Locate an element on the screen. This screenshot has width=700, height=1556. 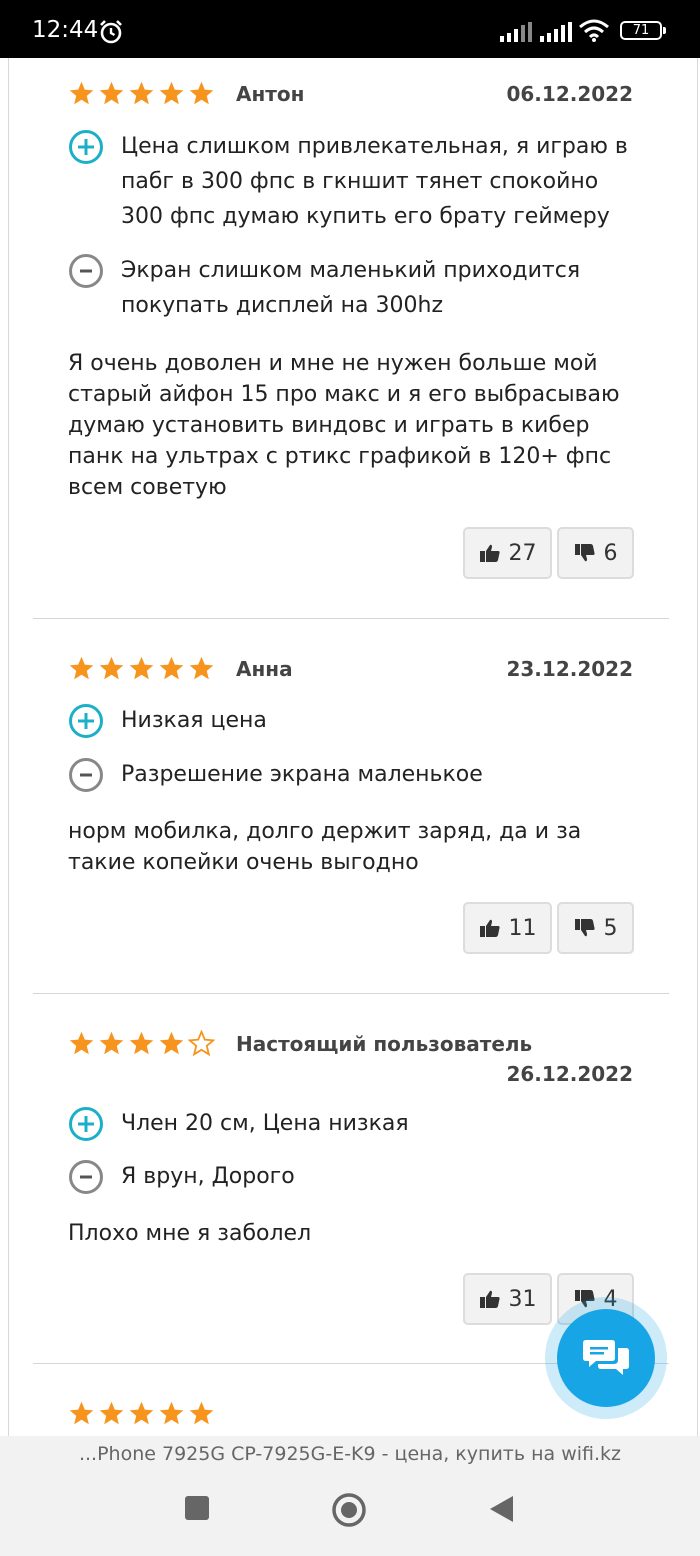
review-date: 06.12.2022 is located at coordinates (569, 94).